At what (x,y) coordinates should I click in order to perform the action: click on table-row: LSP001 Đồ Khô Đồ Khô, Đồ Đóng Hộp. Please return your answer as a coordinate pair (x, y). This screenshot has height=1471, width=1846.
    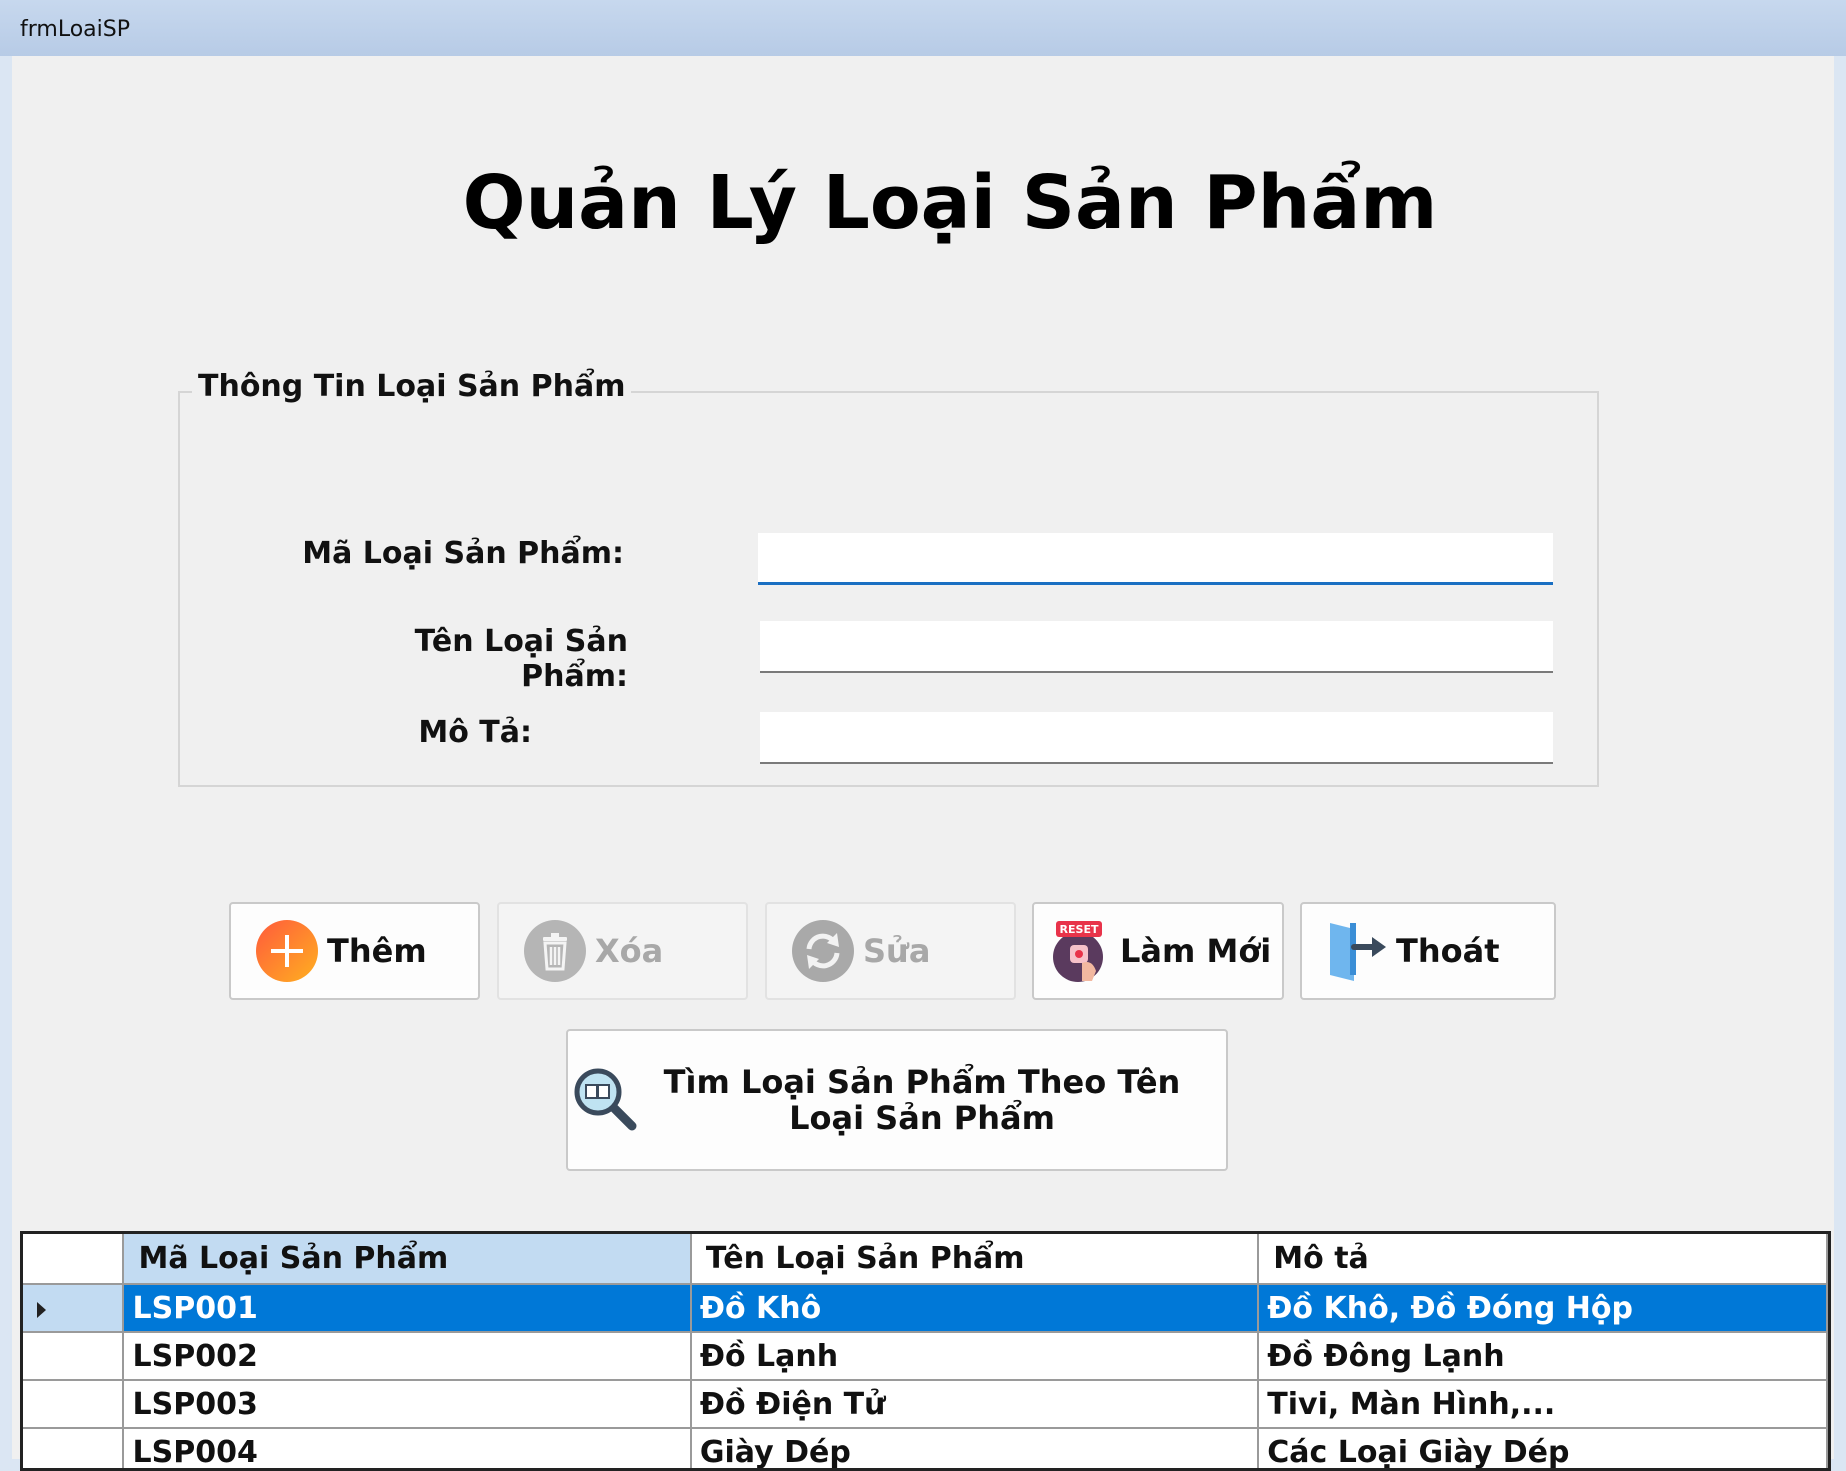
    Looking at the image, I should click on (925, 1308).